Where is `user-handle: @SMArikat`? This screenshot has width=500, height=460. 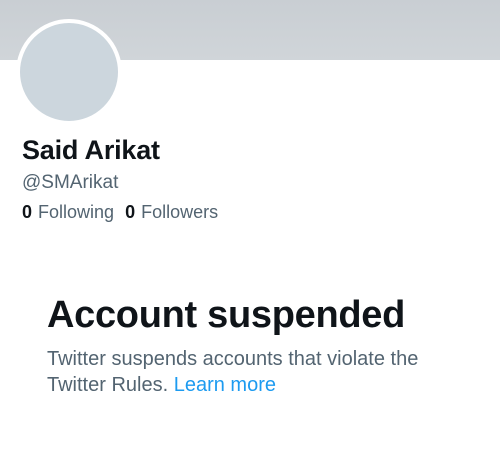
user-handle: @SMArikat is located at coordinates (70, 182).